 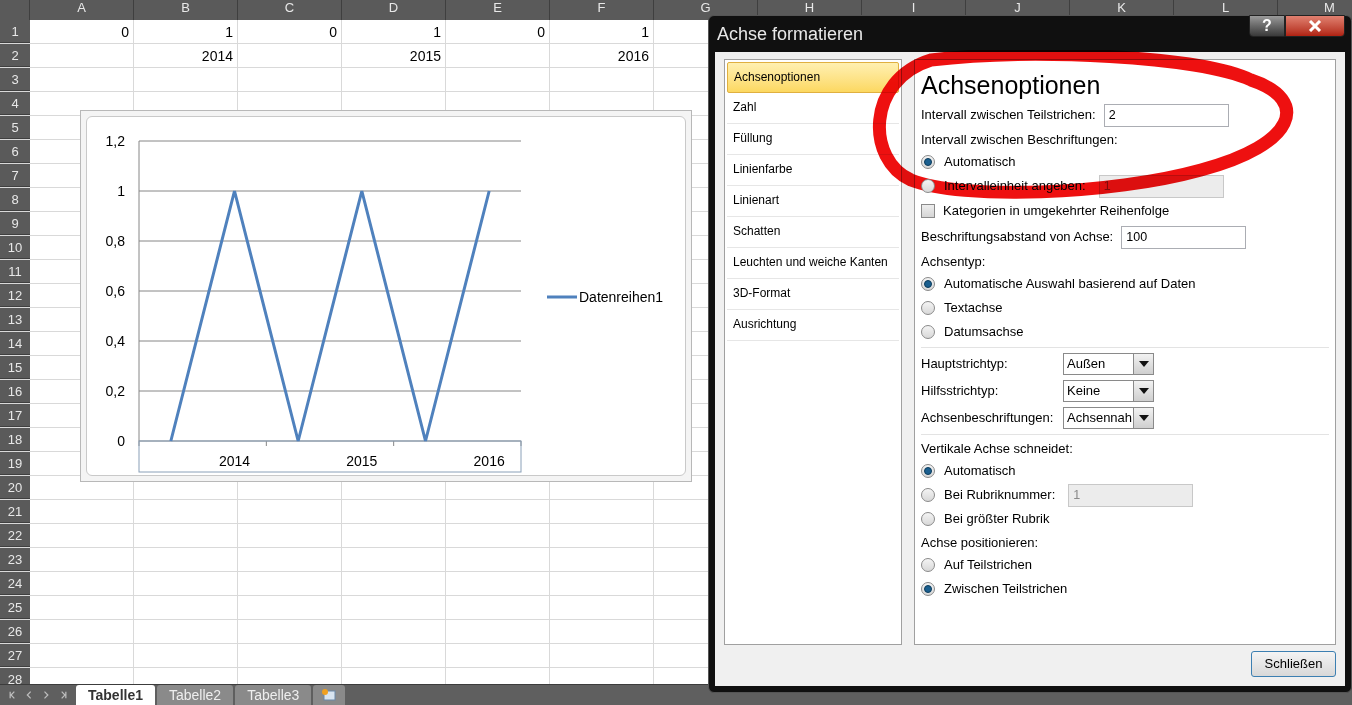 I want to click on dropdown-label: Achsenbeschriftungen:, so click(x=988, y=417).